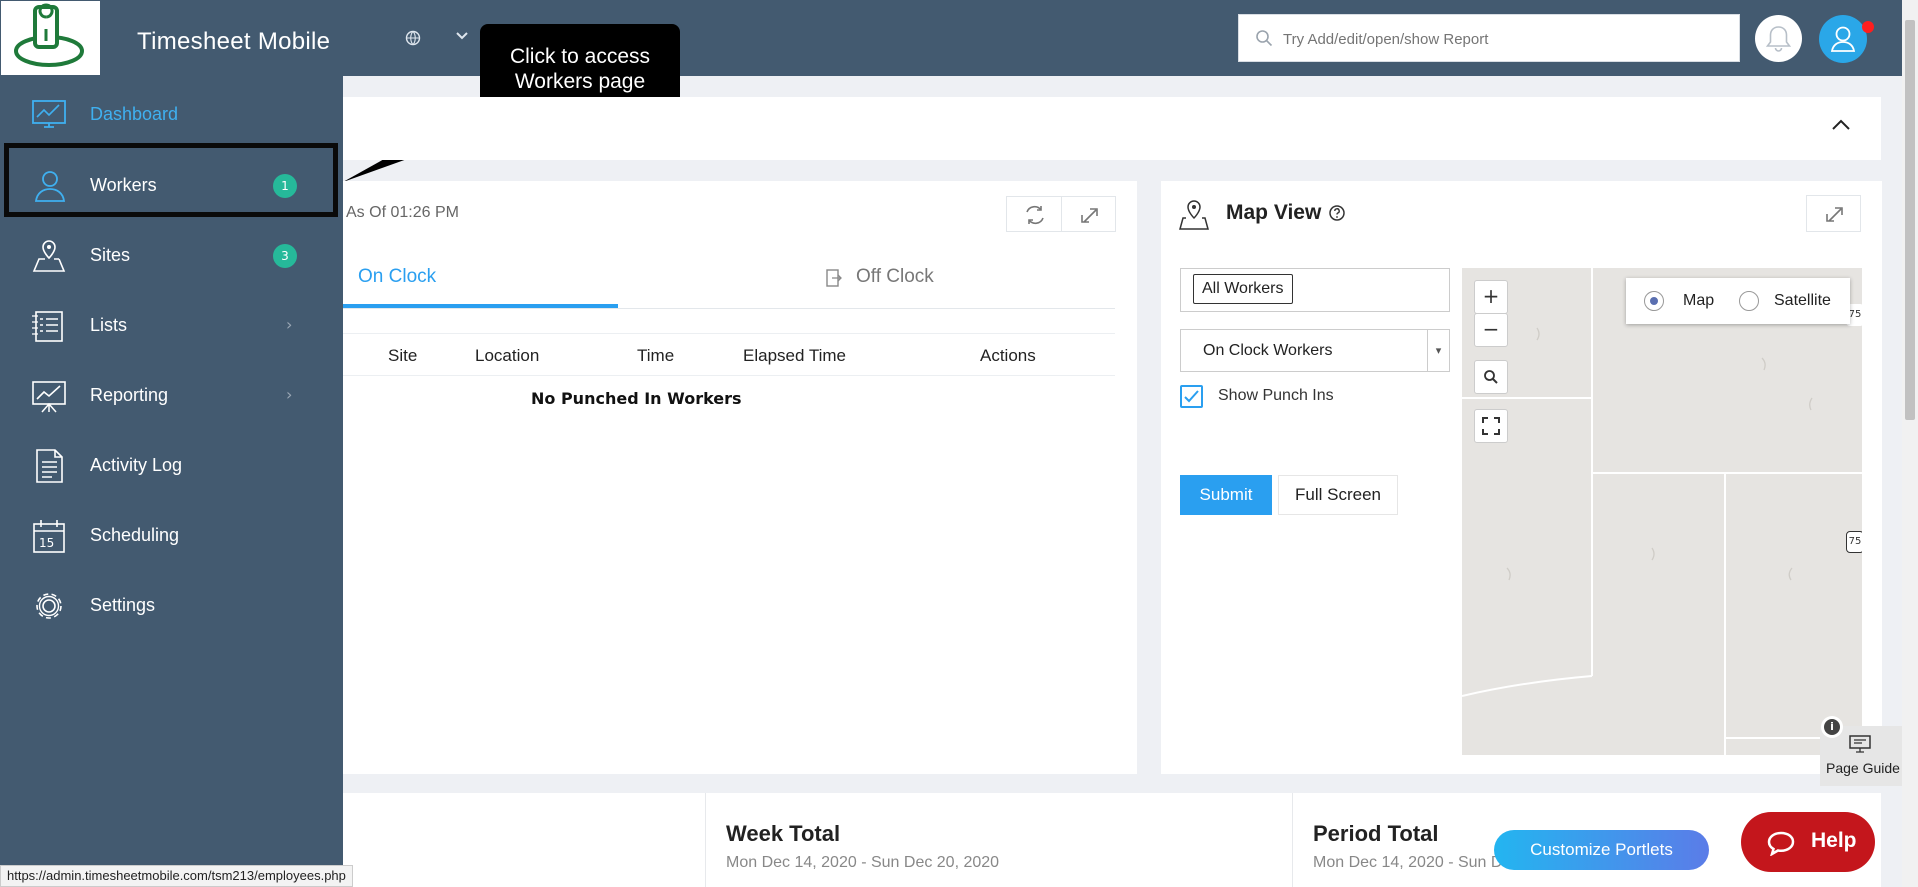 The width and height of the screenshot is (1918, 887). I want to click on expand-button, so click(1088, 214).